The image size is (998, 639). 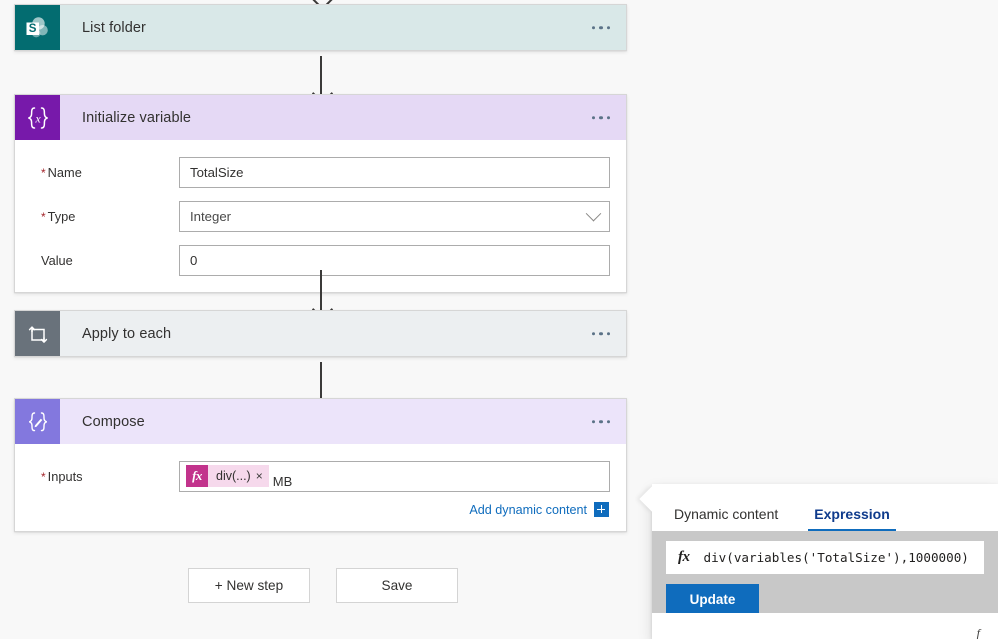 What do you see at coordinates (397, 585) in the screenshot?
I see `save-button: Save` at bounding box center [397, 585].